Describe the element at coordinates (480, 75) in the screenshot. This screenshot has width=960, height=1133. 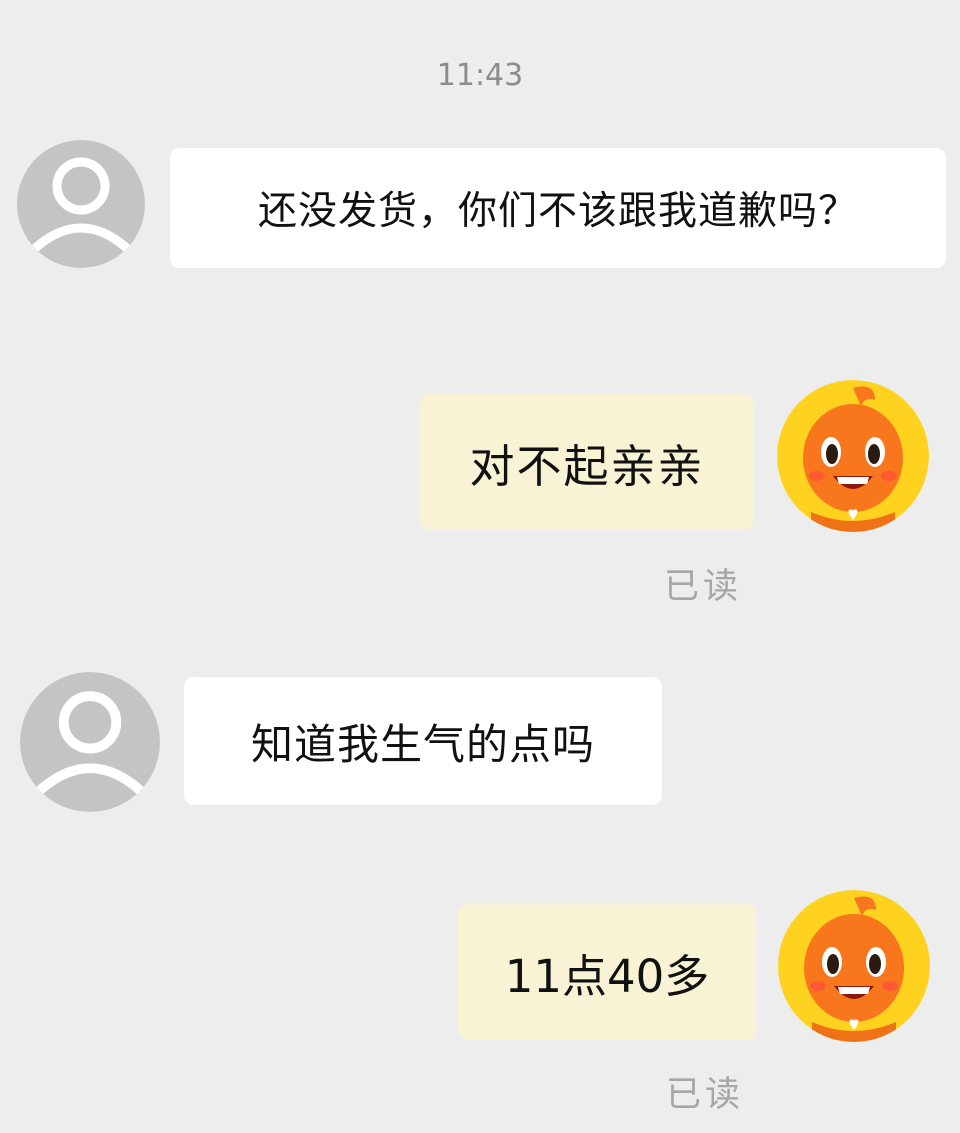
I see `chat-timestamp: 11:43` at that location.